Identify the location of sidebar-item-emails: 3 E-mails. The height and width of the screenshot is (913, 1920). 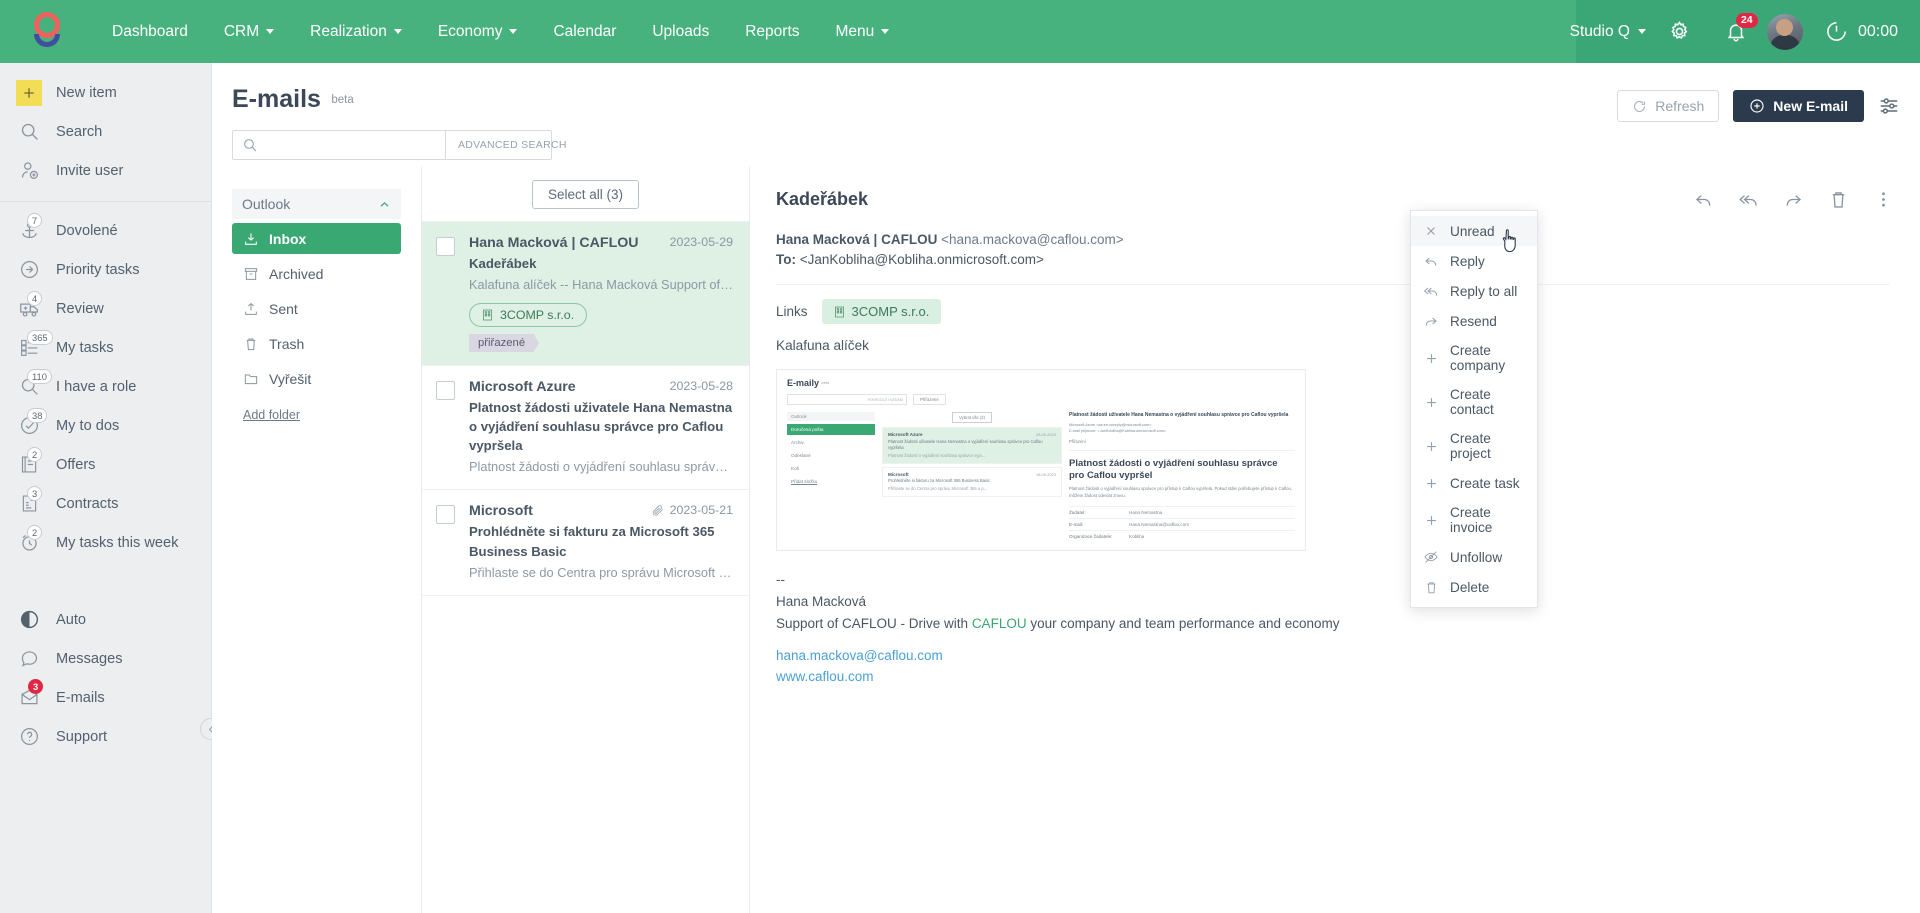
(105, 697).